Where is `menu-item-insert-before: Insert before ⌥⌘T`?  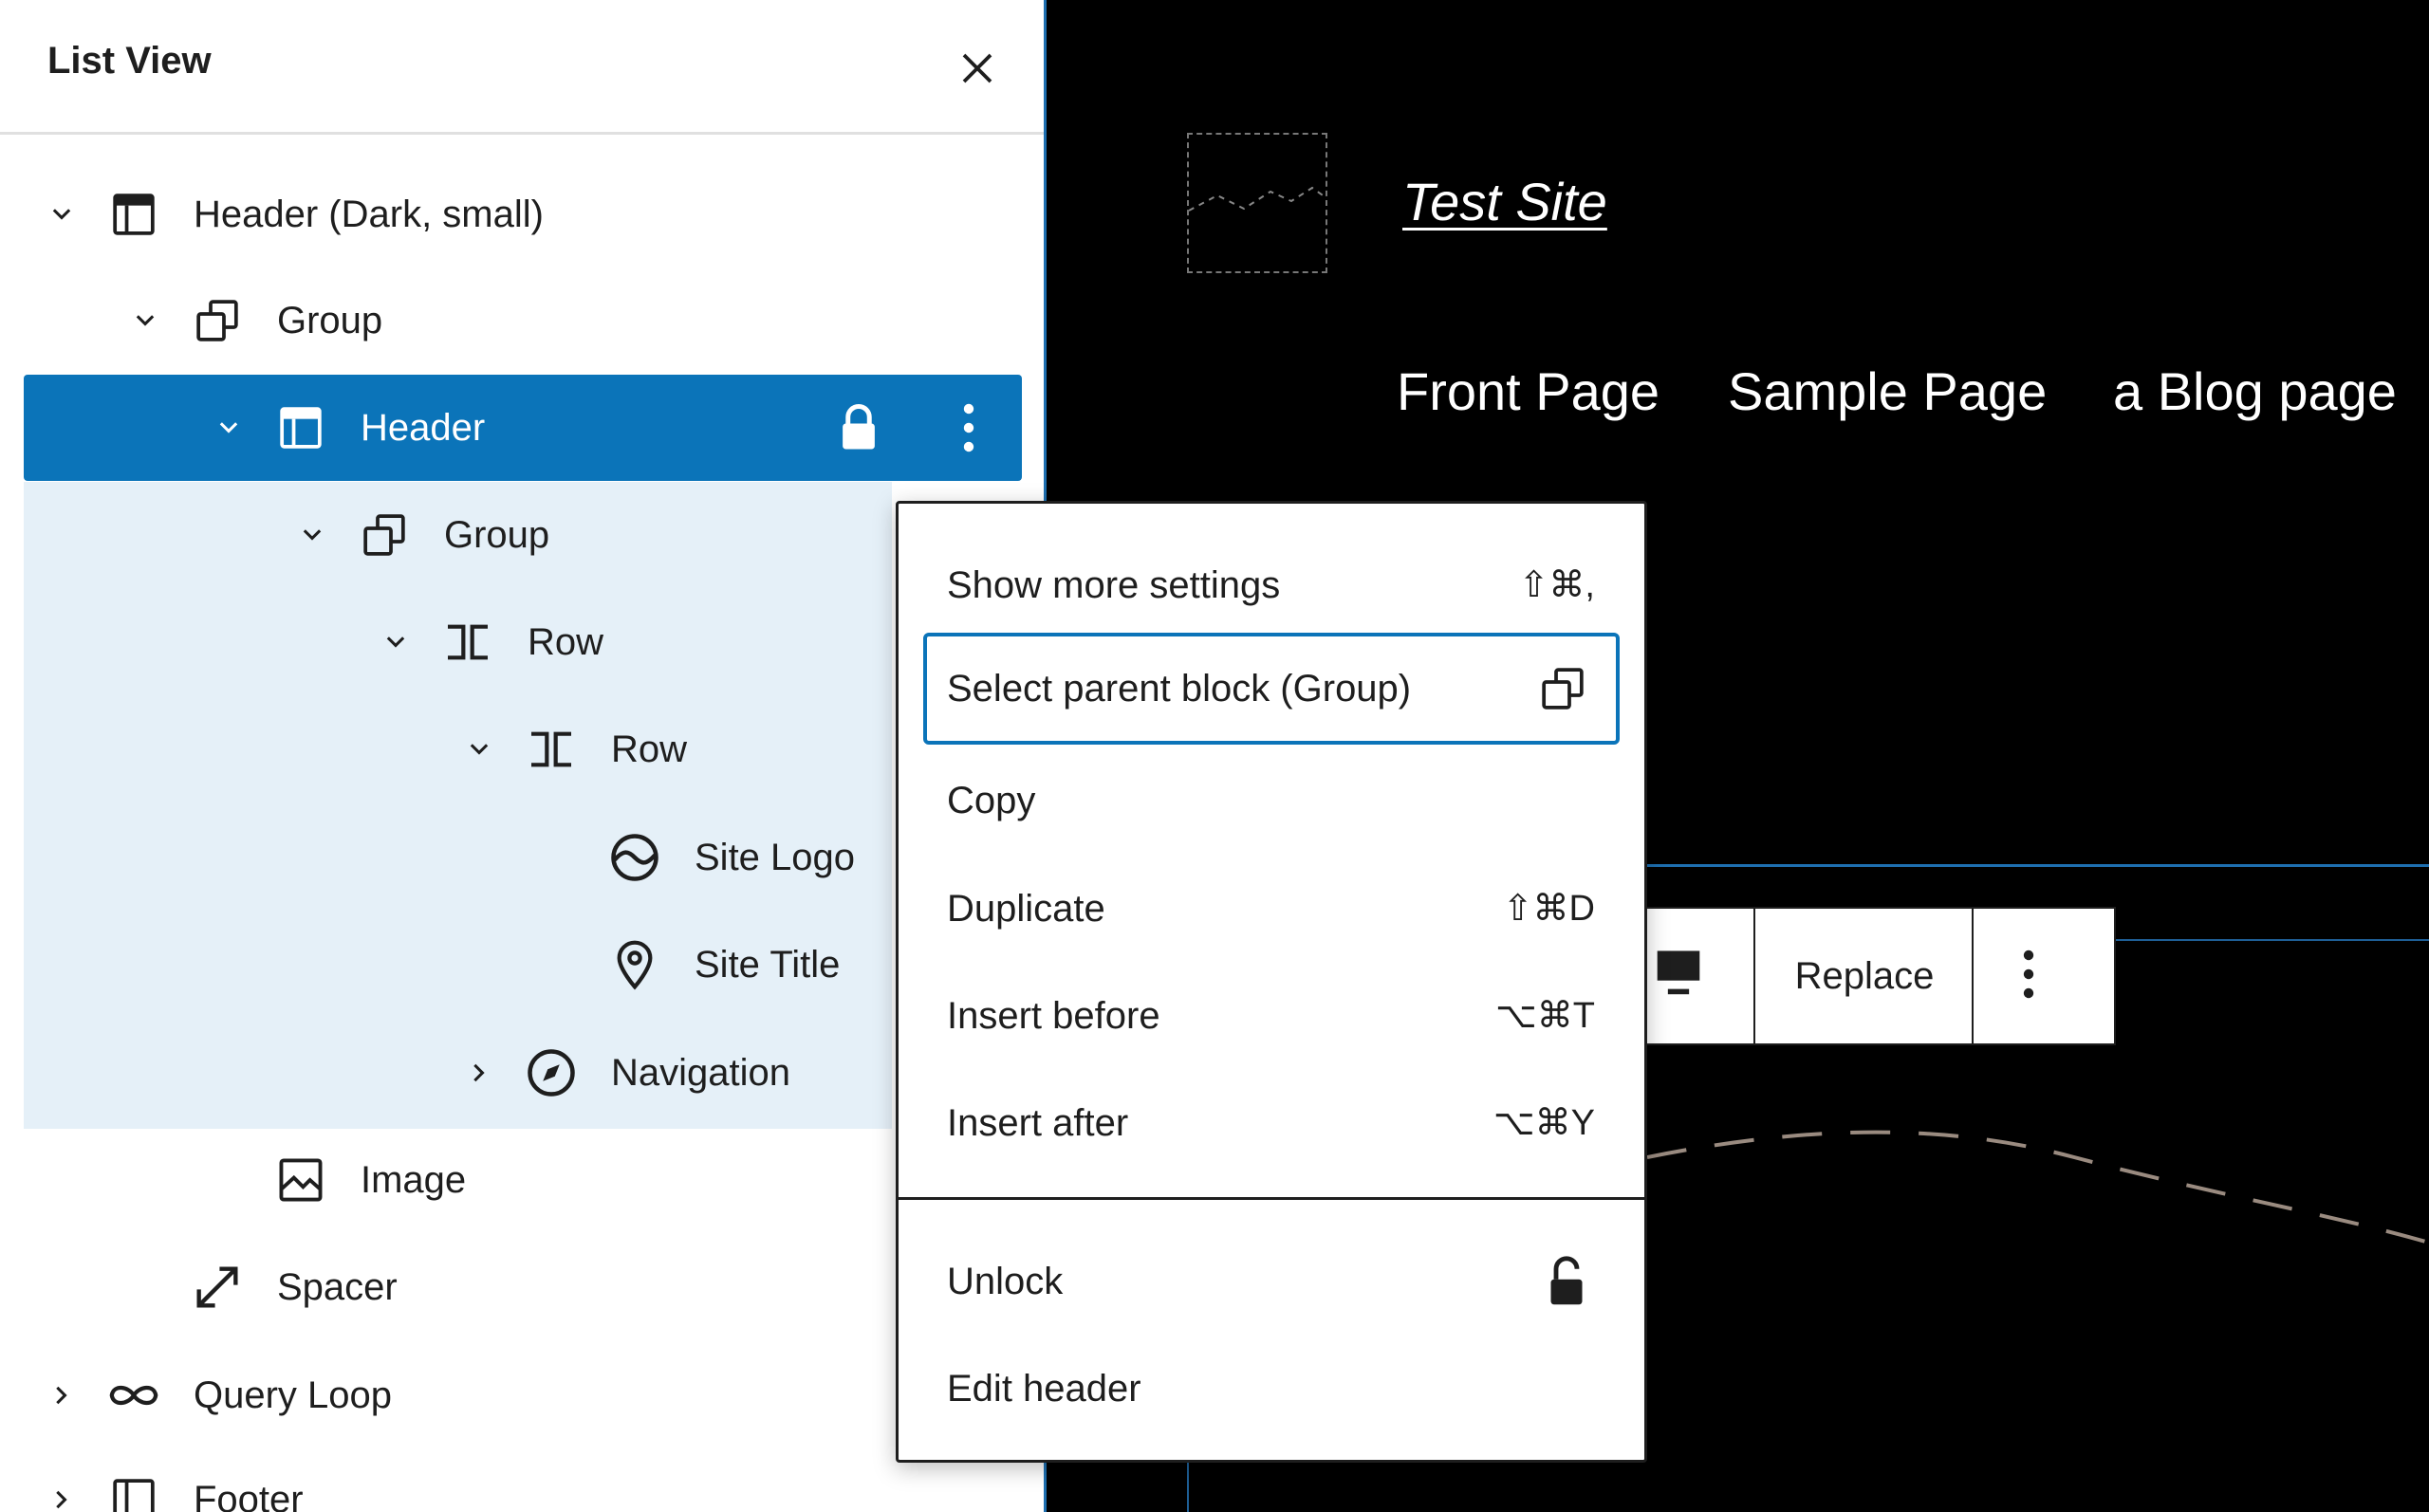
menu-item-insert-before: Insert before ⌥⌘T is located at coordinates (1271, 1016).